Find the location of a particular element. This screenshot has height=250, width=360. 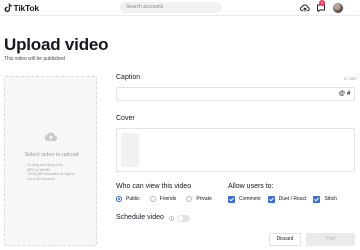

upload-hint: 720x1280 resolution or higher is located at coordinates (51, 174).